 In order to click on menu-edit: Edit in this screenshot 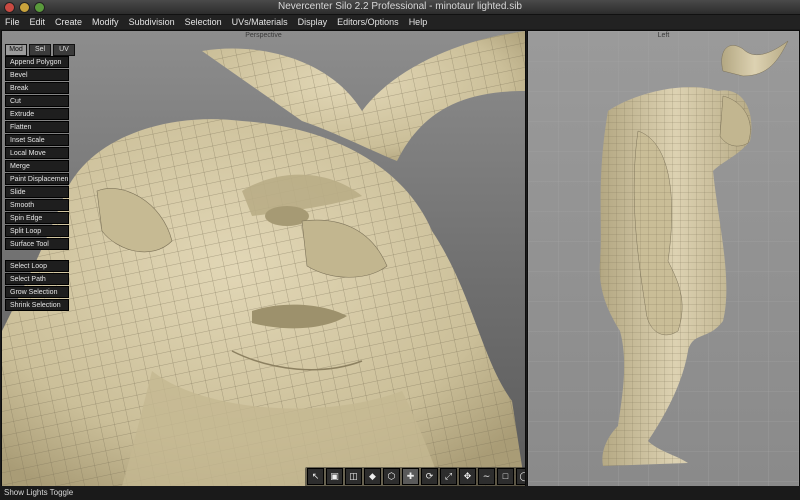, I will do `click(38, 22)`.